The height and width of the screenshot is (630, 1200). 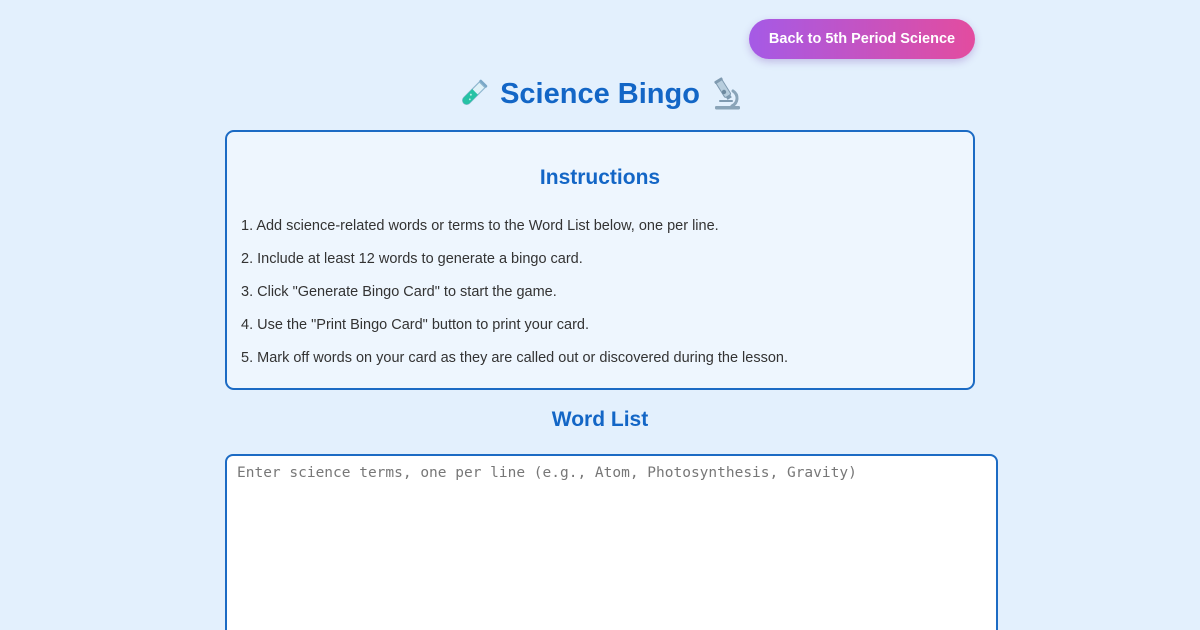 I want to click on word-list-heading: Word List, so click(x=600, y=419).